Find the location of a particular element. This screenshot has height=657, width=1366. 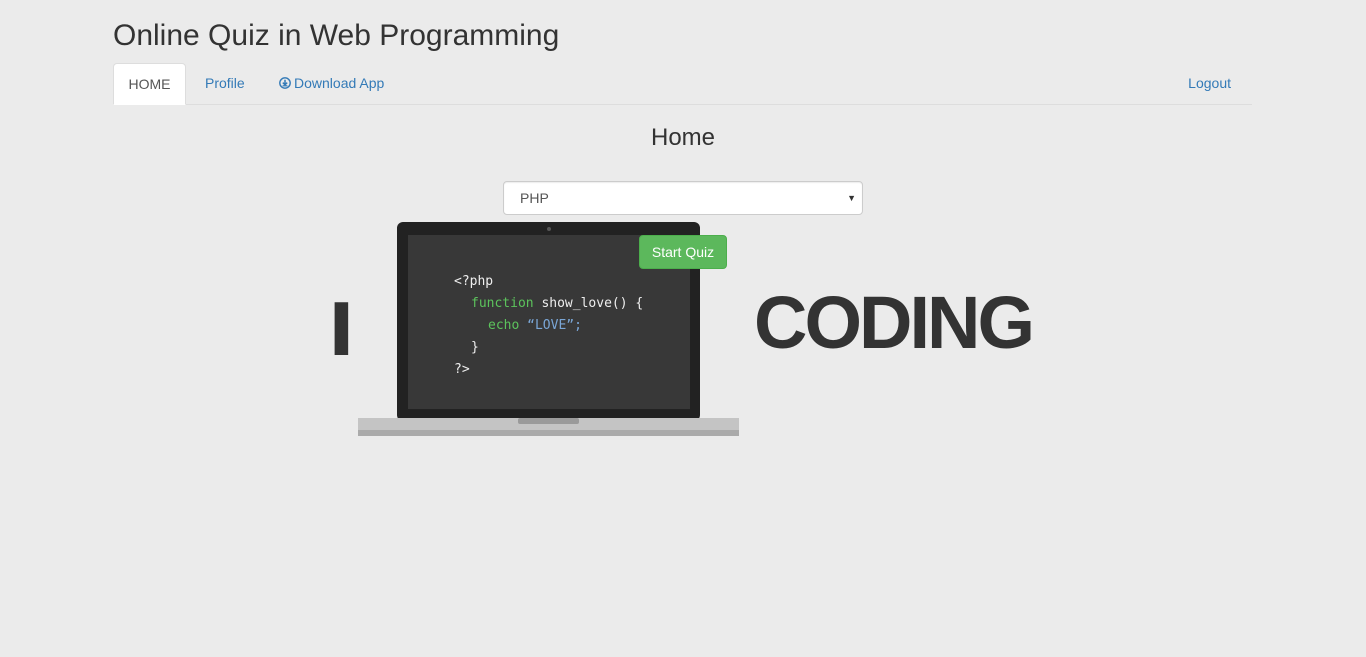

subject-select-value: PHP is located at coordinates (534, 198).